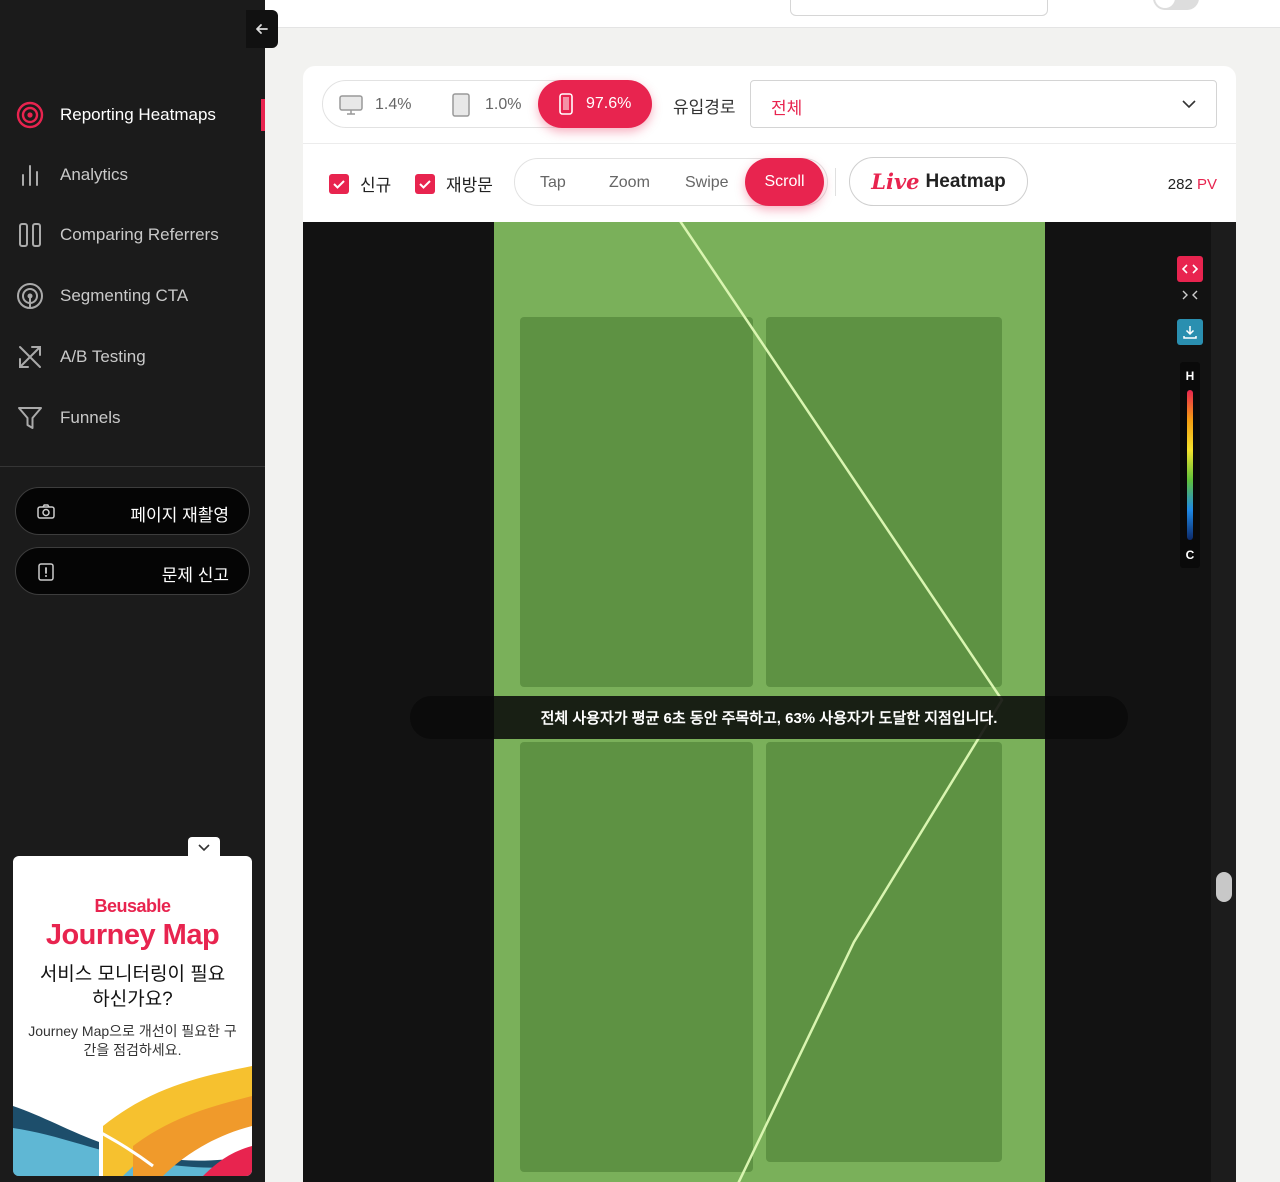 This screenshot has height=1182, width=1280. I want to click on promo-collapse-button, so click(204, 847).